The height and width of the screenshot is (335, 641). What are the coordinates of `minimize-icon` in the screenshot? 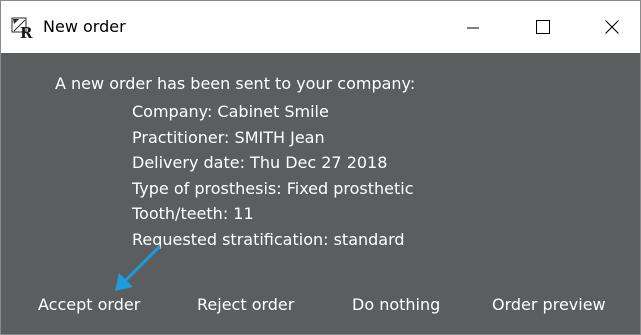 It's located at (473, 28).